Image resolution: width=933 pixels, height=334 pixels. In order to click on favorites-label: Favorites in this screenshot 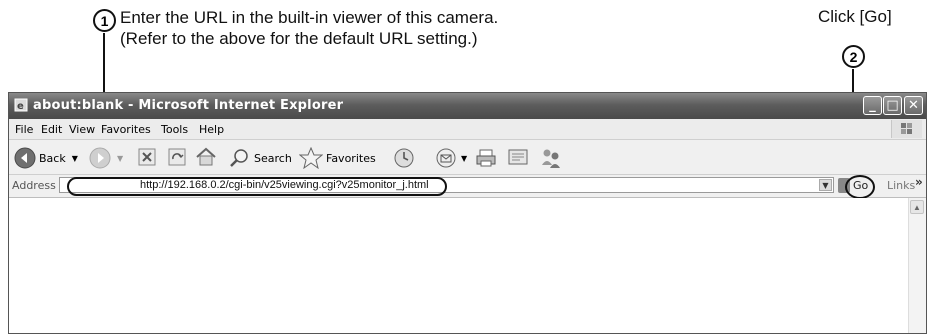, I will do `click(351, 158)`.